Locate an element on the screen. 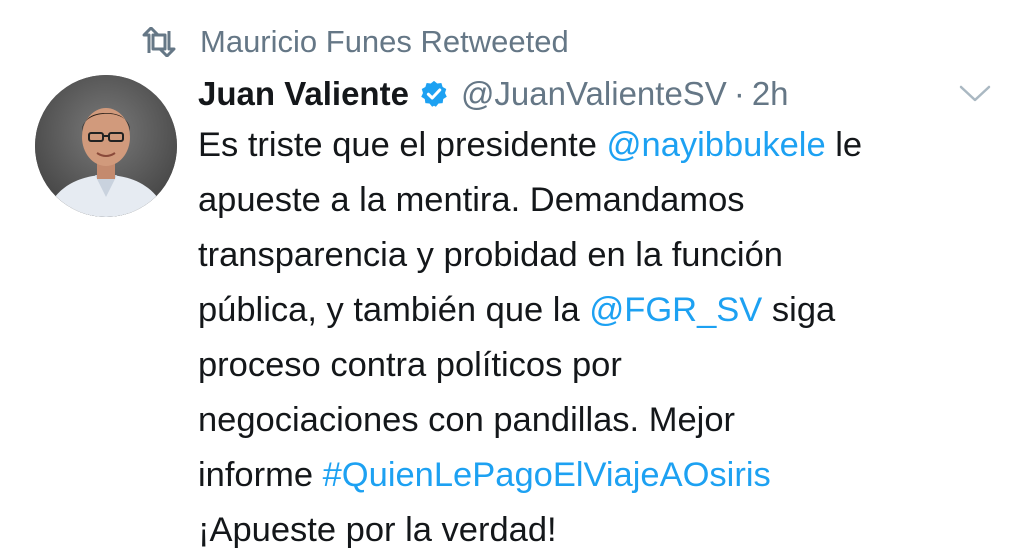 The width and height of the screenshot is (1024, 558). tweet-line: negociaciones con pandillas. Mejor is located at coordinates (598, 420).